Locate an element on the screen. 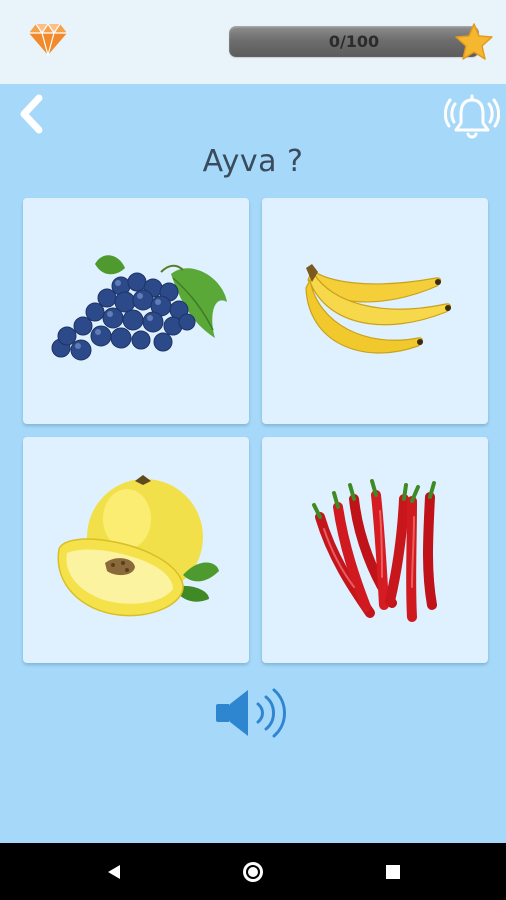 This screenshot has height=900, width=506. quince-image is located at coordinates (138, 546).